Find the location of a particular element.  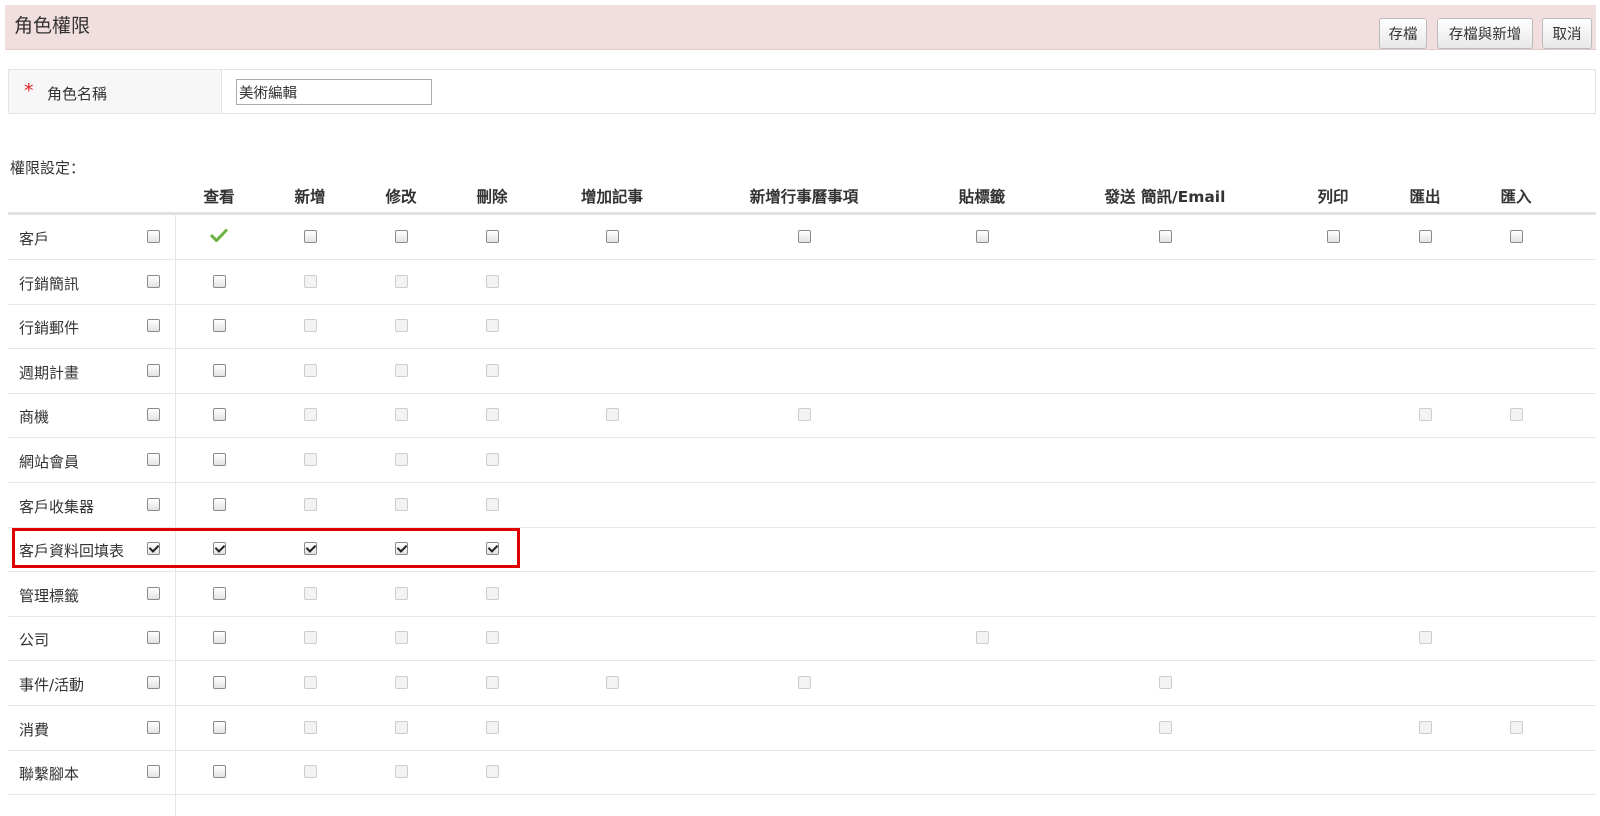

role-name-label-cell: * 角色名稱 is located at coordinates (115, 91).